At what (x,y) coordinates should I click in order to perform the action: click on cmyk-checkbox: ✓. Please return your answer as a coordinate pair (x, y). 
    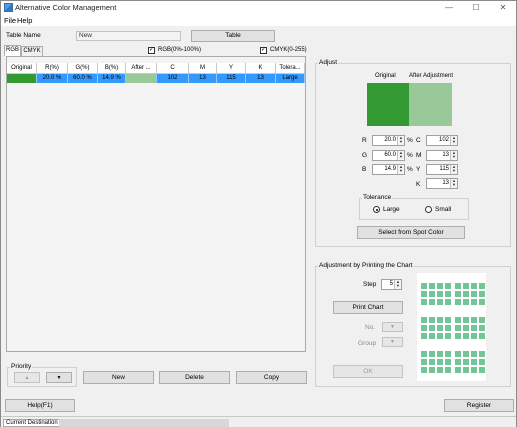
    Looking at the image, I should click on (263, 50).